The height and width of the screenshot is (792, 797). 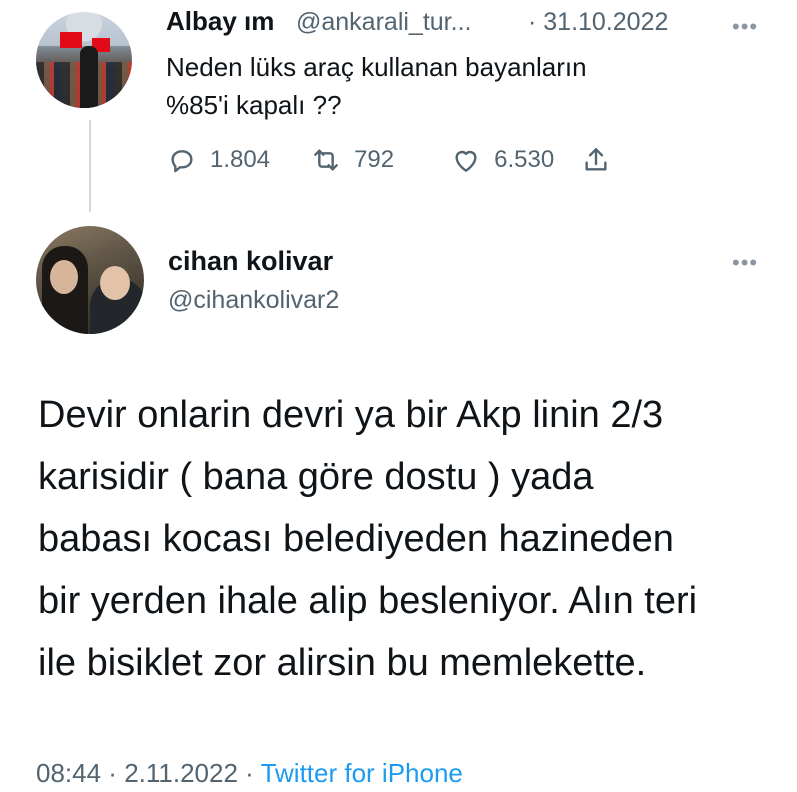 I want to click on display-name: cihan kolivar, so click(x=250, y=261).